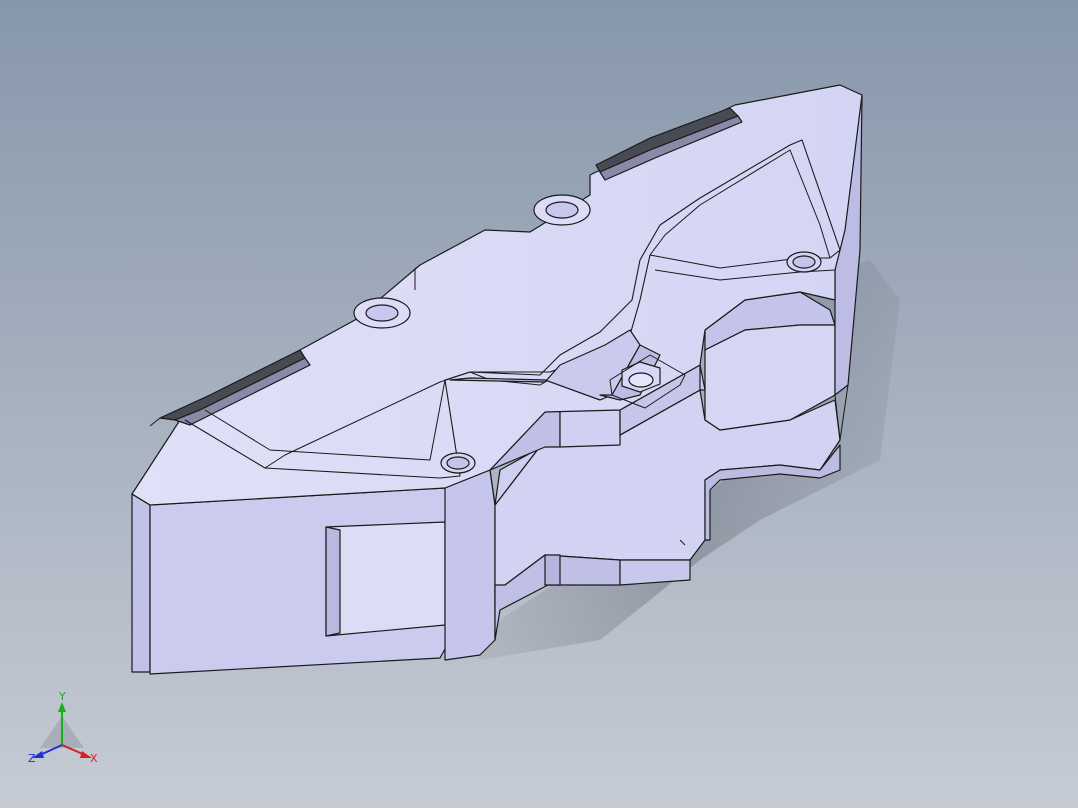 The height and width of the screenshot is (808, 1078). Describe the element at coordinates (804, 262) in the screenshot. I see `mount-hole-rear-inner` at that location.